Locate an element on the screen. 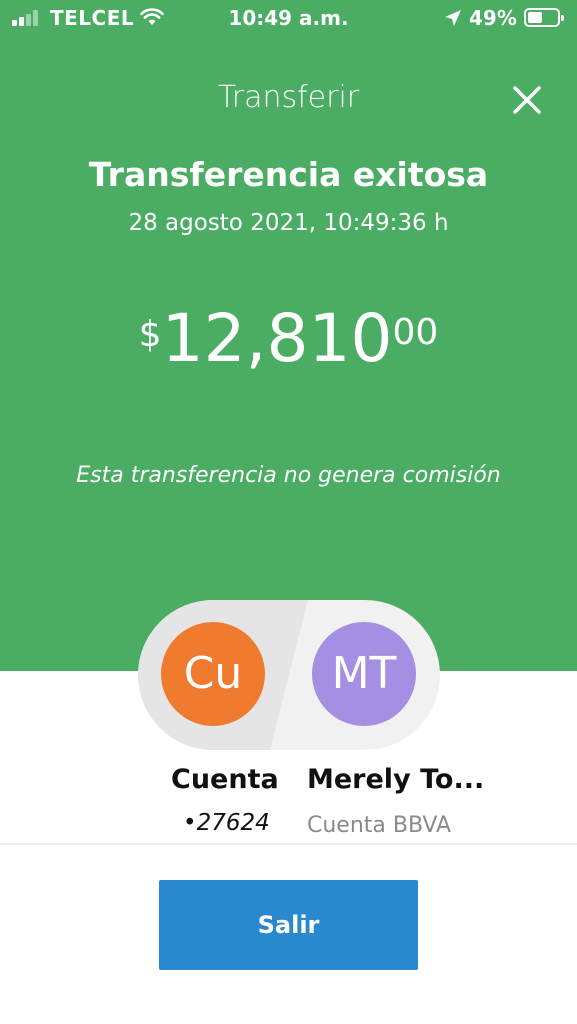 Image resolution: width=577 pixels, height=1024 pixels. commission-note: Esta transferencia no genera comisión is located at coordinates (288, 475).